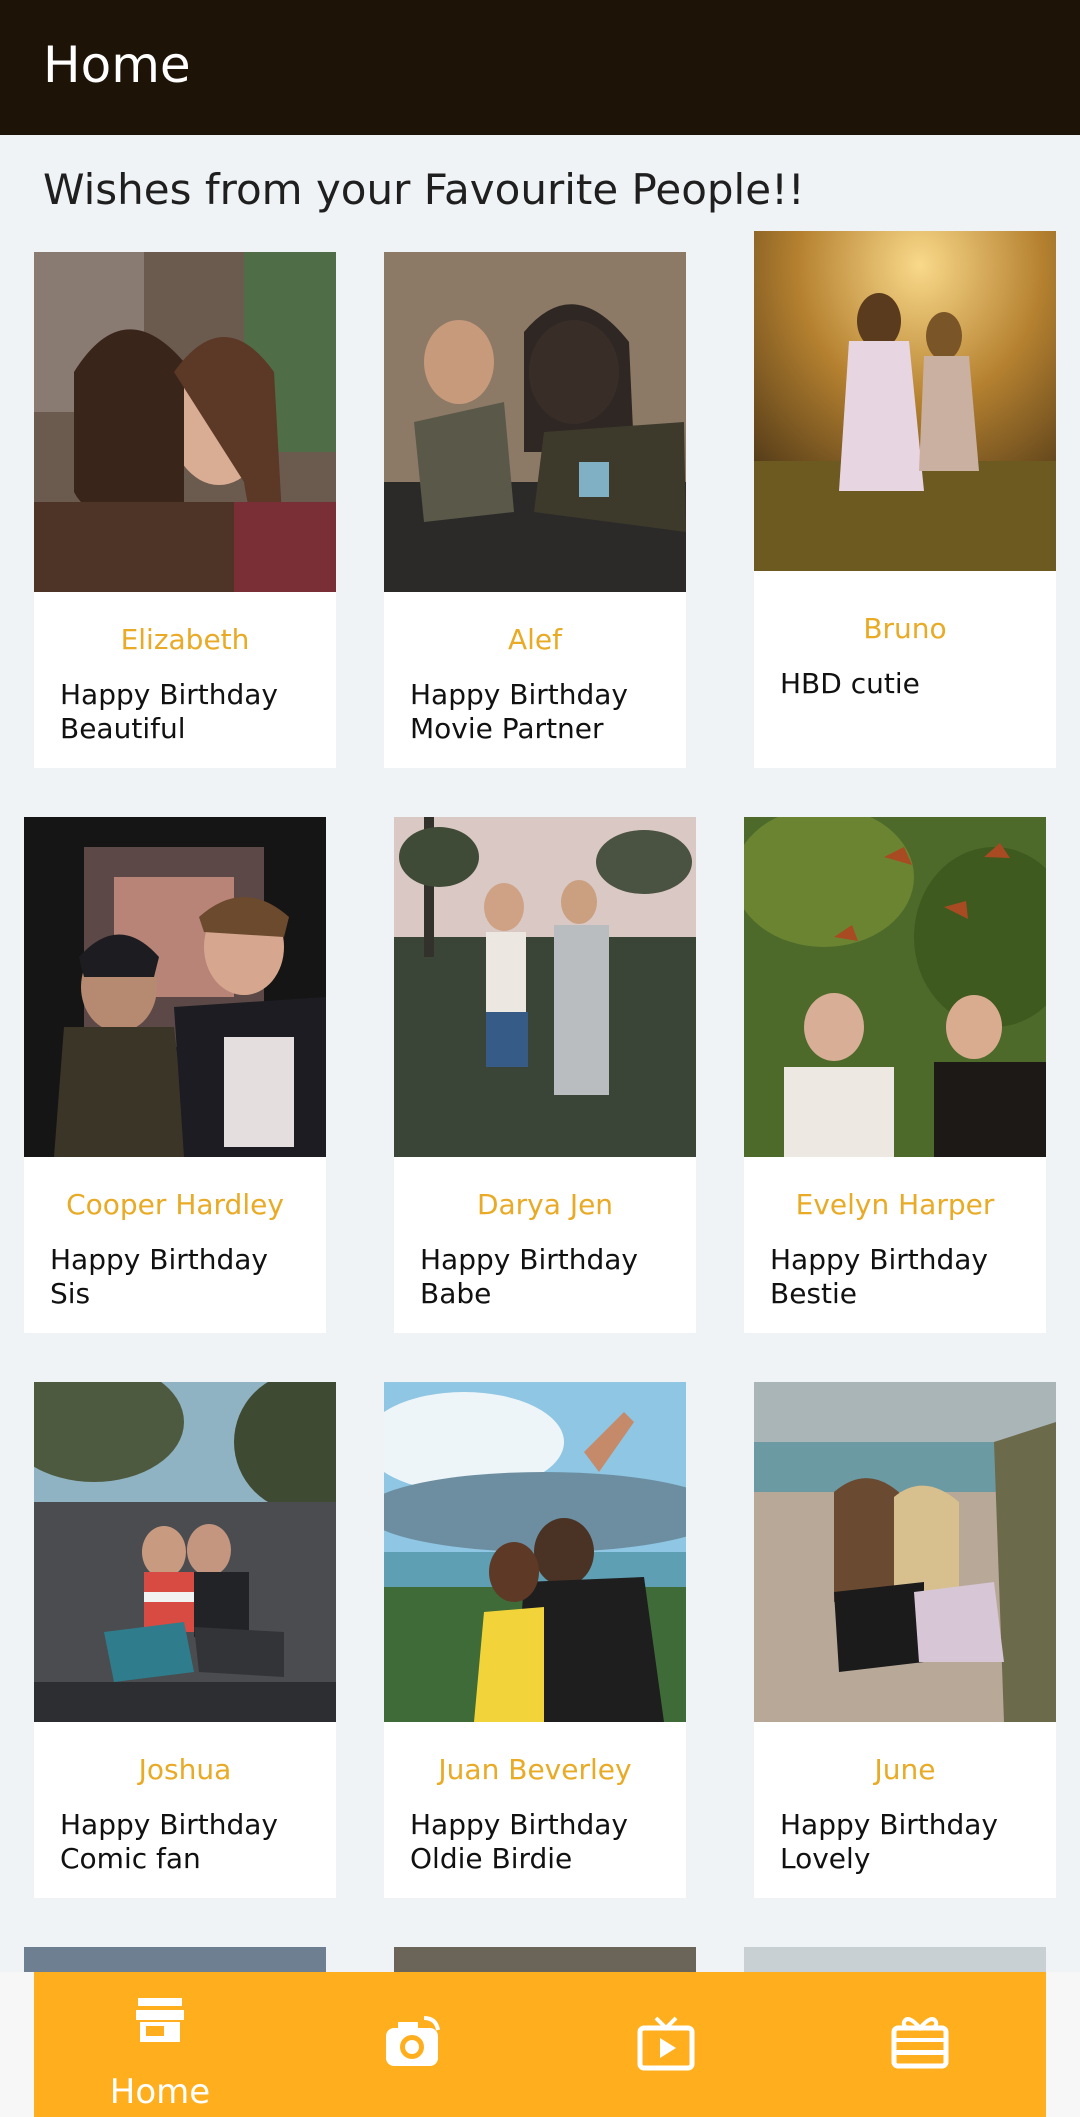 Image resolution: width=1080 pixels, height=2117 pixels. Describe the element at coordinates (175, 1204) in the screenshot. I see `sender-name: Cooper Hardley` at that location.